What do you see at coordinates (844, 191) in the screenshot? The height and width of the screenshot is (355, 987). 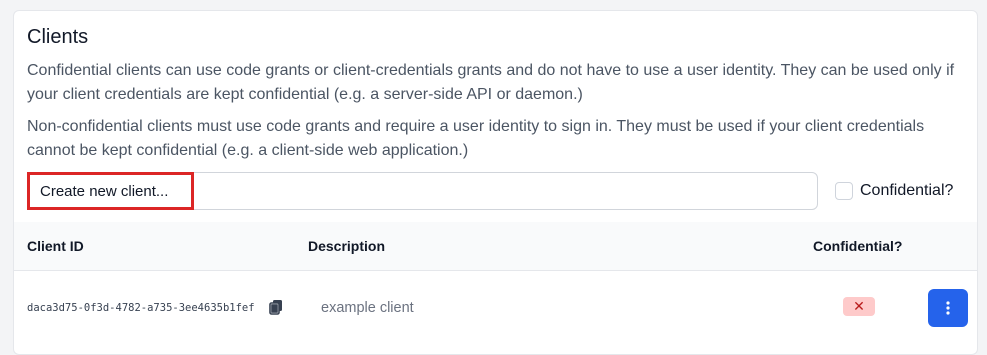 I see `confidential-checkbox` at bounding box center [844, 191].